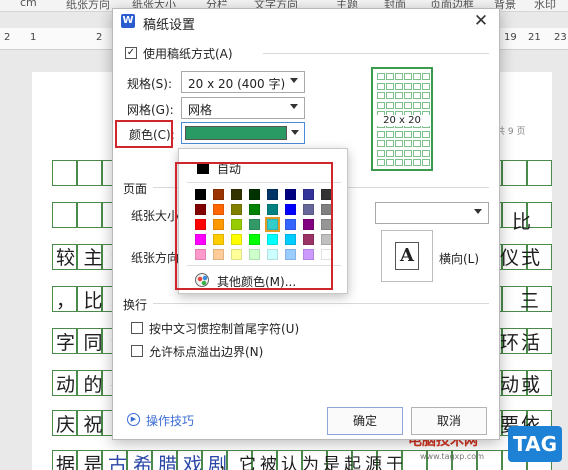 Image resolution: width=568 pixels, height=470 pixels. What do you see at coordinates (521, 343) in the screenshot?
I see `doc-line: 环活` at bounding box center [521, 343].